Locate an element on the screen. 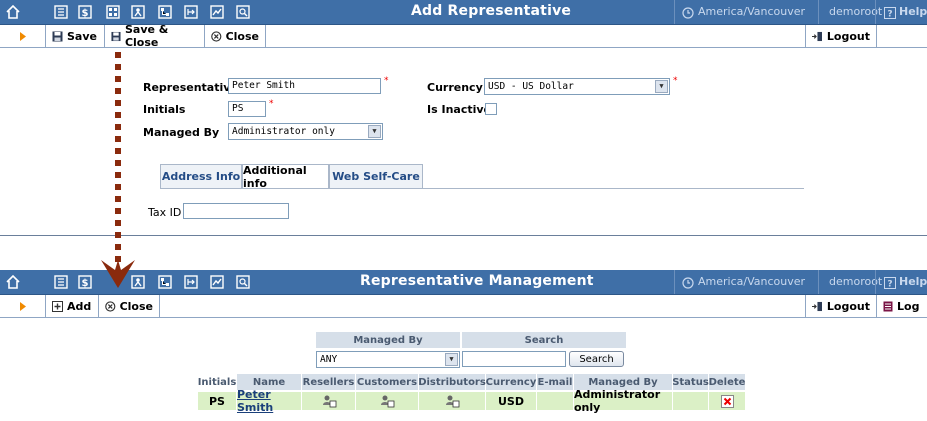  save-close-button: Save & Close is located at coordinates (154, 36).